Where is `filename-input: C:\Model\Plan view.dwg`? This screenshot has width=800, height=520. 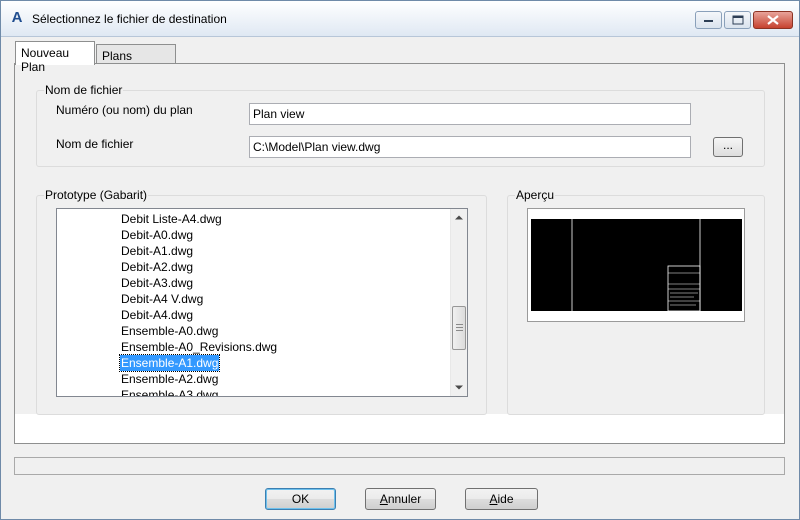 filename-input: C:\Model\Plan view.dwg is located at coordinates (470, 147).